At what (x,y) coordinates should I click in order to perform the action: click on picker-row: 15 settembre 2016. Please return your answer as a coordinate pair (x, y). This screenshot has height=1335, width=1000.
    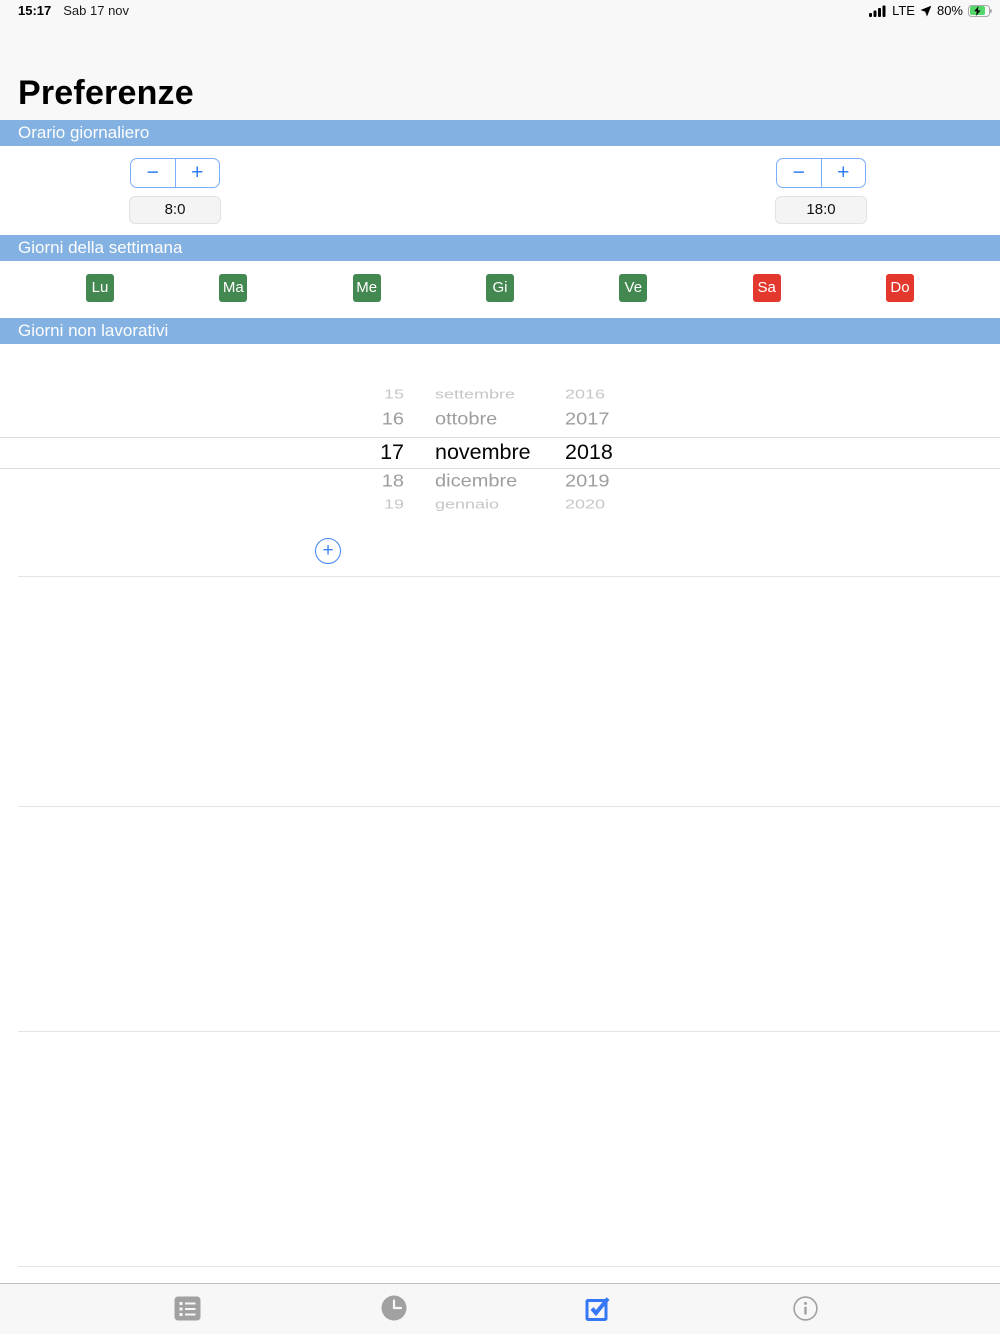
    Looking at the image, I should click on (490, 394).